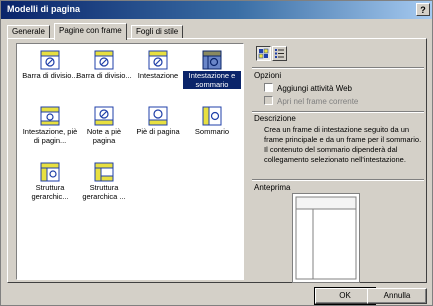 Image resolution: width=433 pixels, height=306 pixels. I want to click on preview-title: Anteprima, so click(272, 187).